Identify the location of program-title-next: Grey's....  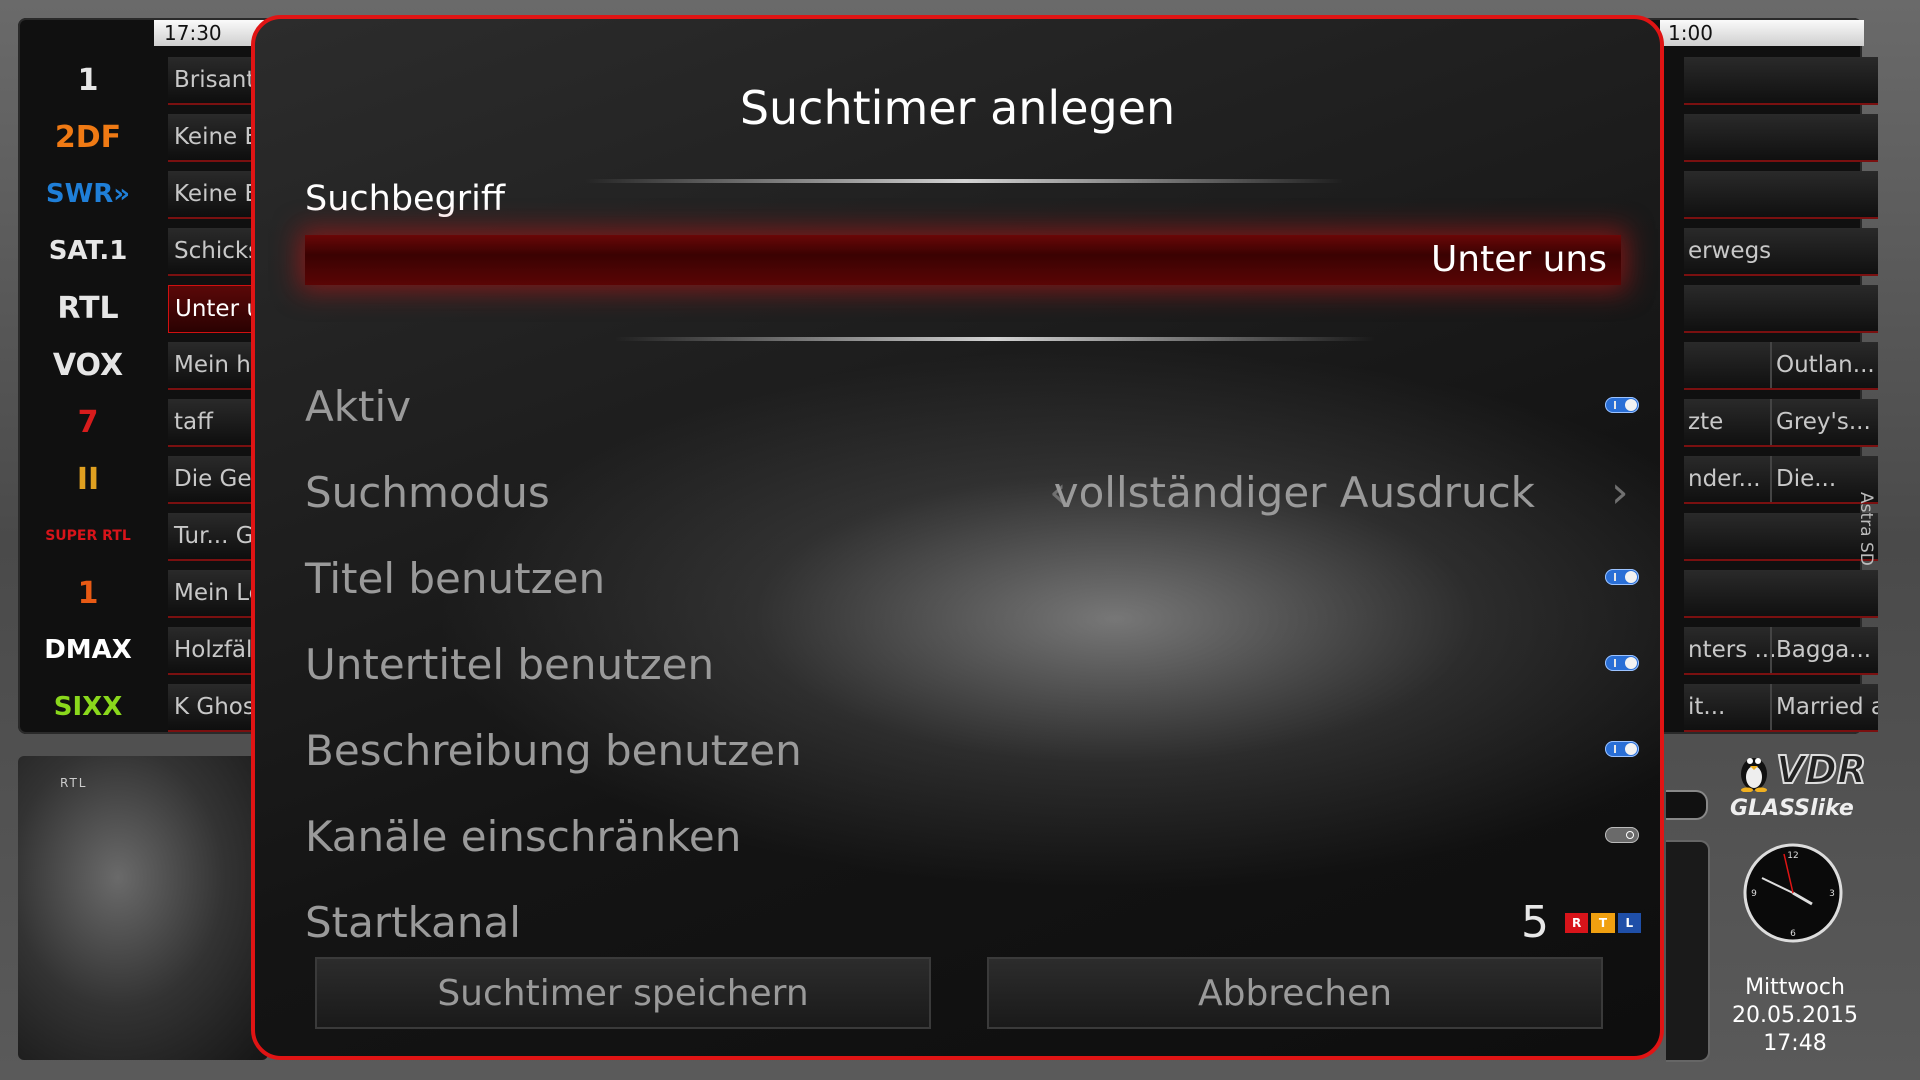
(1824, 422).